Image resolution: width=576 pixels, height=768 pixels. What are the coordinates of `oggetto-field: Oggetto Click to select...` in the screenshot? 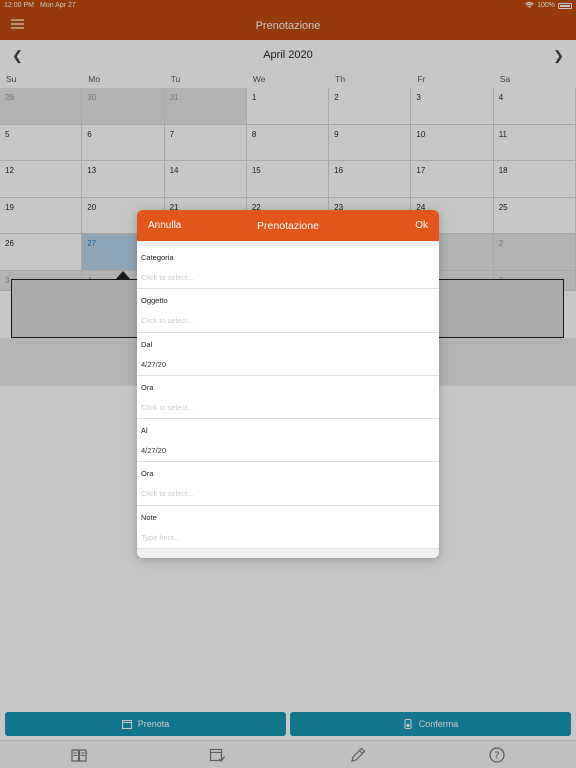 It's located at (288, 311).